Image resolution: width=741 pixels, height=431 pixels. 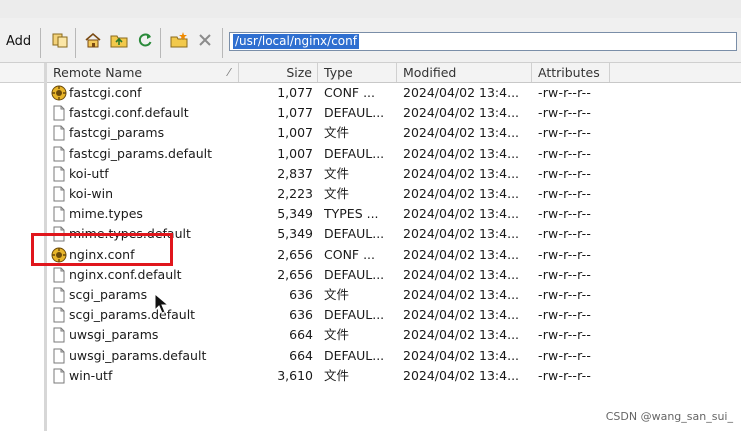 What do you see at coordinates (119, 40) in the screenshot?
I see `folder-up-icon` at bounding box center [119, 40].